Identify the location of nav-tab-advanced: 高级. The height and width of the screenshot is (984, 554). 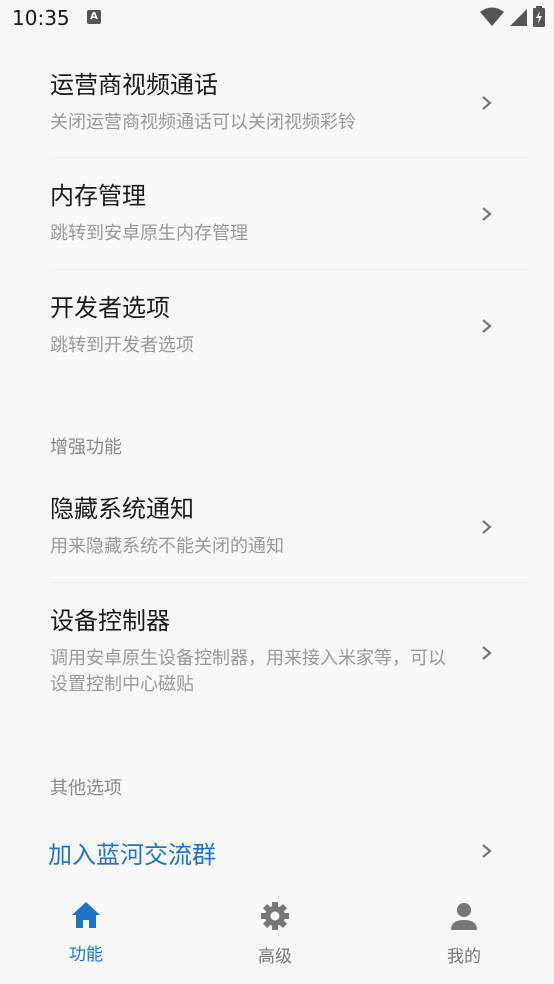
(275, 933).